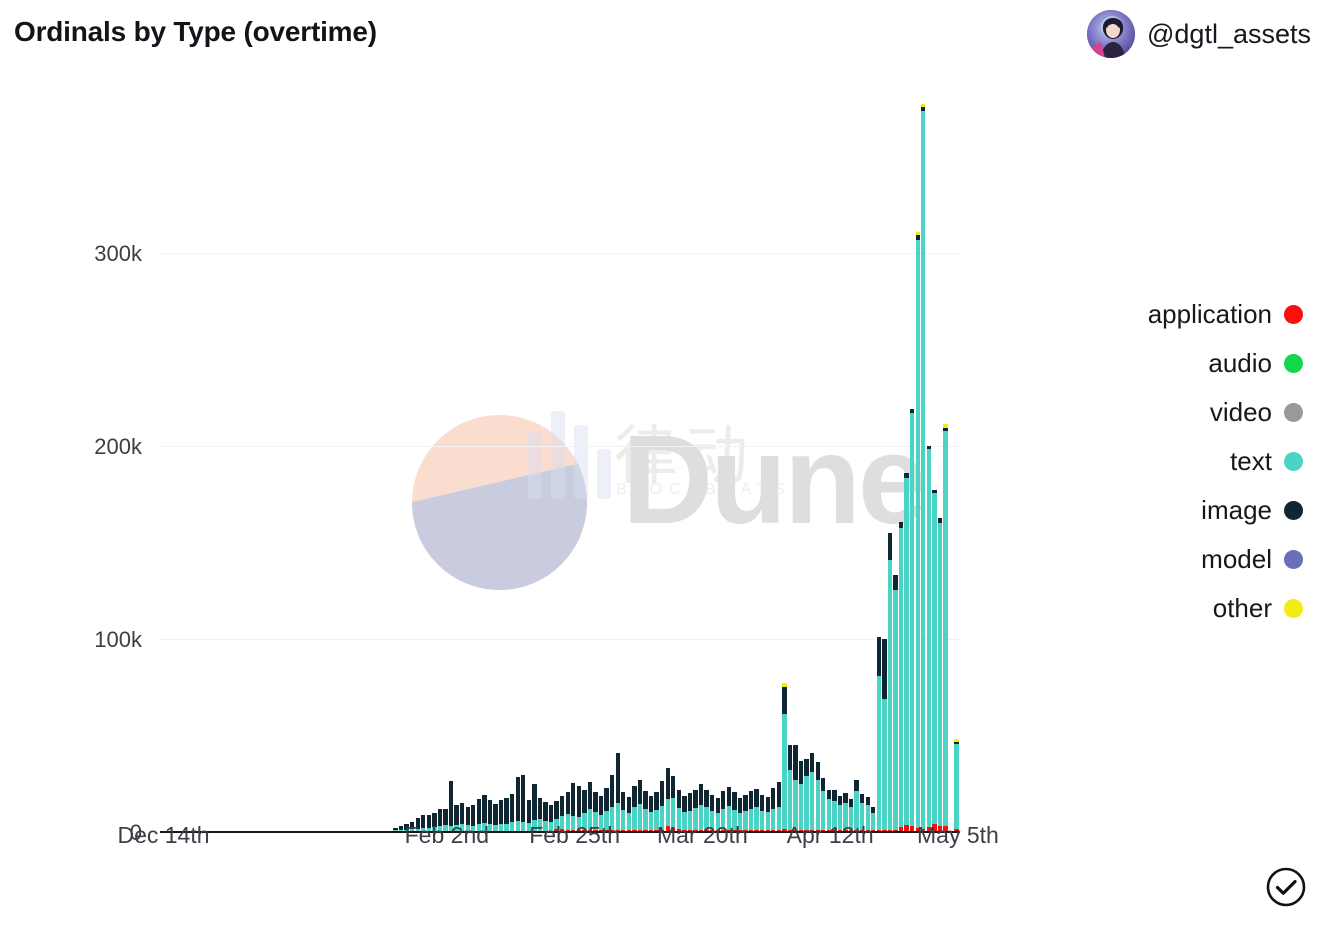  Describe the element at coordinates (1111, 34) in the screenshot. I see `user-avatar` at that location.